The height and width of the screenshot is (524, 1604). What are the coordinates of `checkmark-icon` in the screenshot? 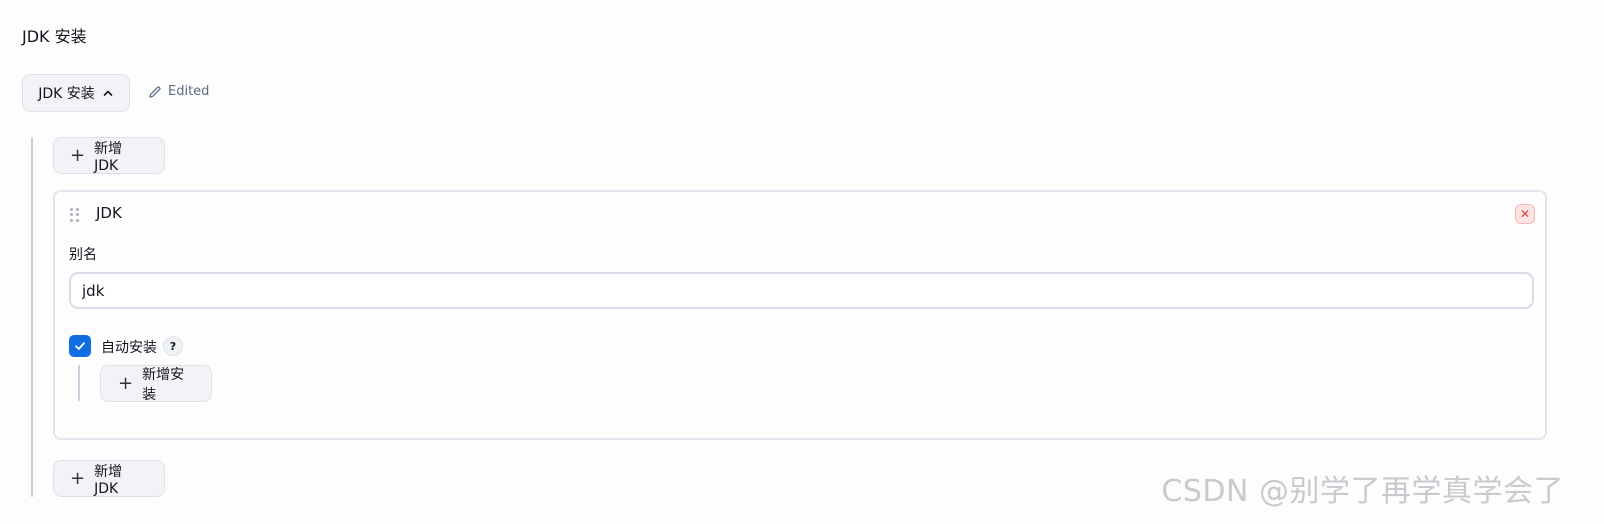 It's located at (80, 346).